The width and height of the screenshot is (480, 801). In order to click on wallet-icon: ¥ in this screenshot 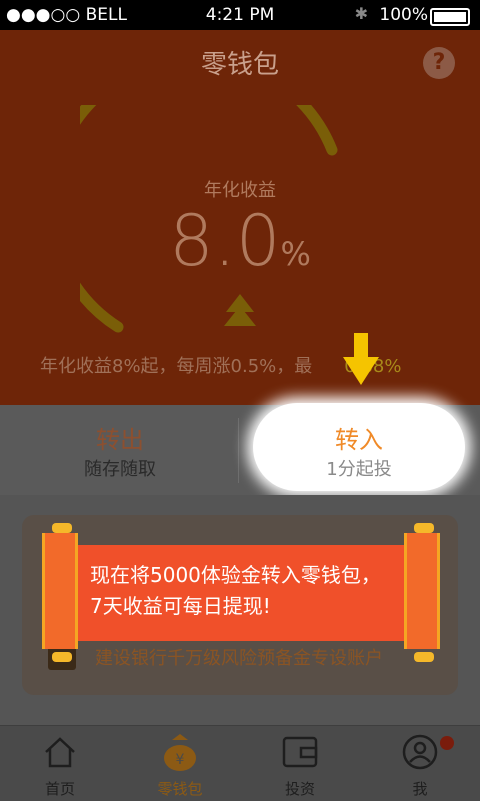, I will do `click(180, 752)`.